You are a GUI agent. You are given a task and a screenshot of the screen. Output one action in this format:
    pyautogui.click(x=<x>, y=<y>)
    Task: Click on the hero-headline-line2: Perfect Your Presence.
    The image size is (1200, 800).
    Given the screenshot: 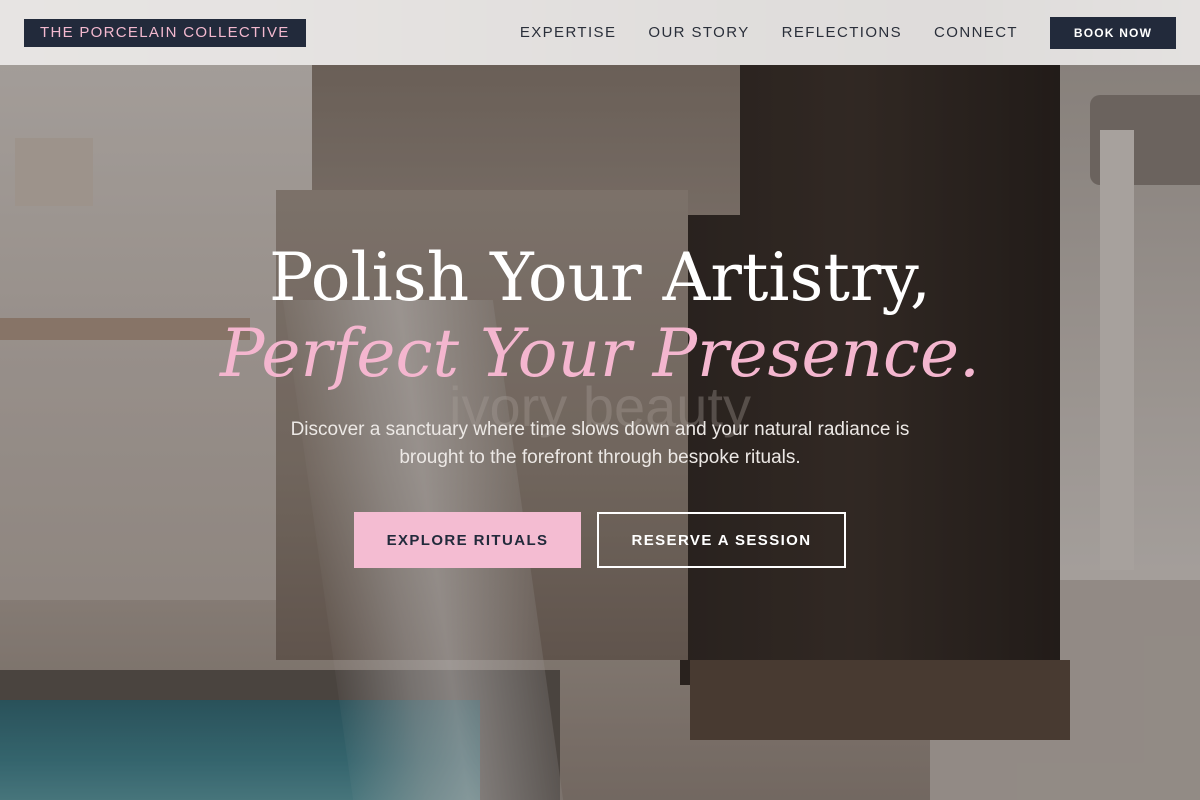 What is the action you would take?
    pyautogui.click(x=600, y=353)
    